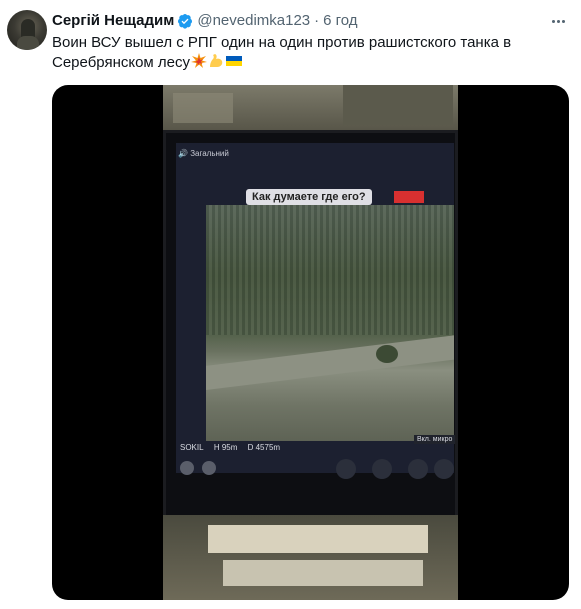 The width and height of the screenshot is (581, 609). I want to click on red-tag, so click(409, 197).